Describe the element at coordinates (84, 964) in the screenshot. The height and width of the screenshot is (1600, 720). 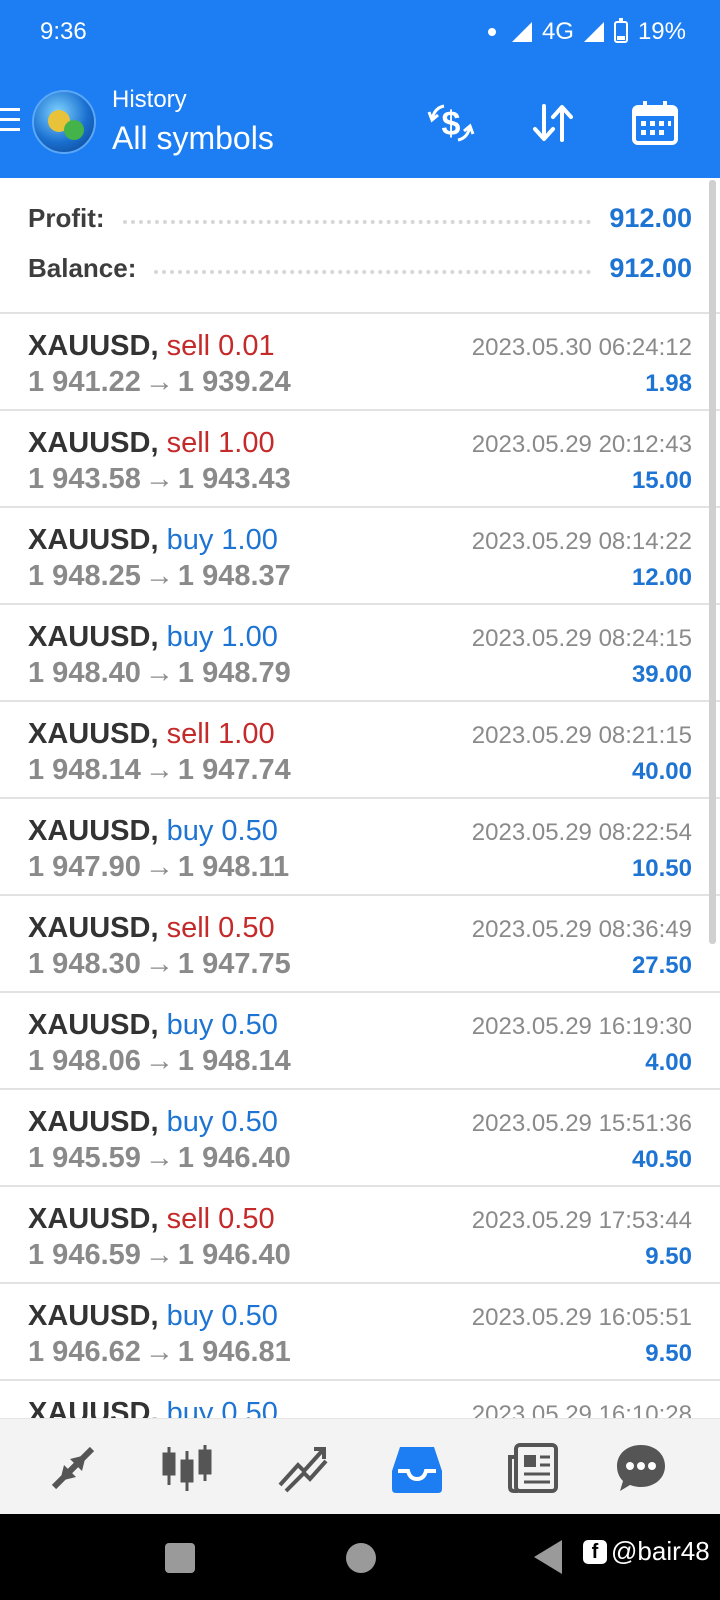
I see `open-price: 1 948.30` at that location.